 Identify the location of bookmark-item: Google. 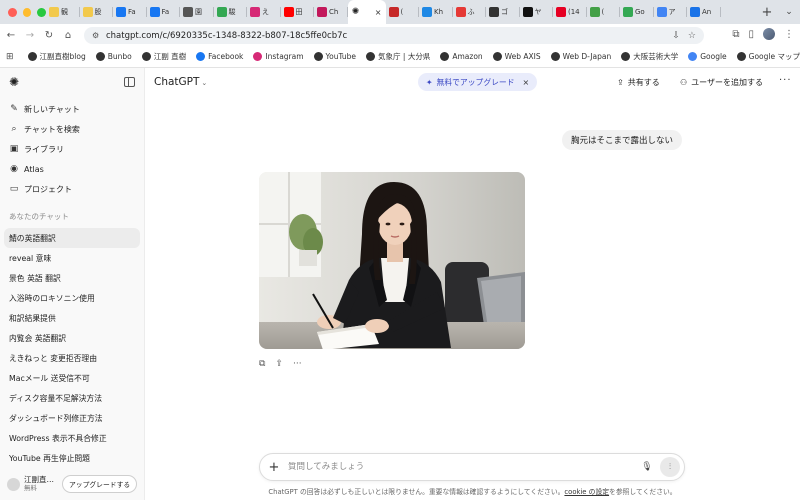
(707, 56).